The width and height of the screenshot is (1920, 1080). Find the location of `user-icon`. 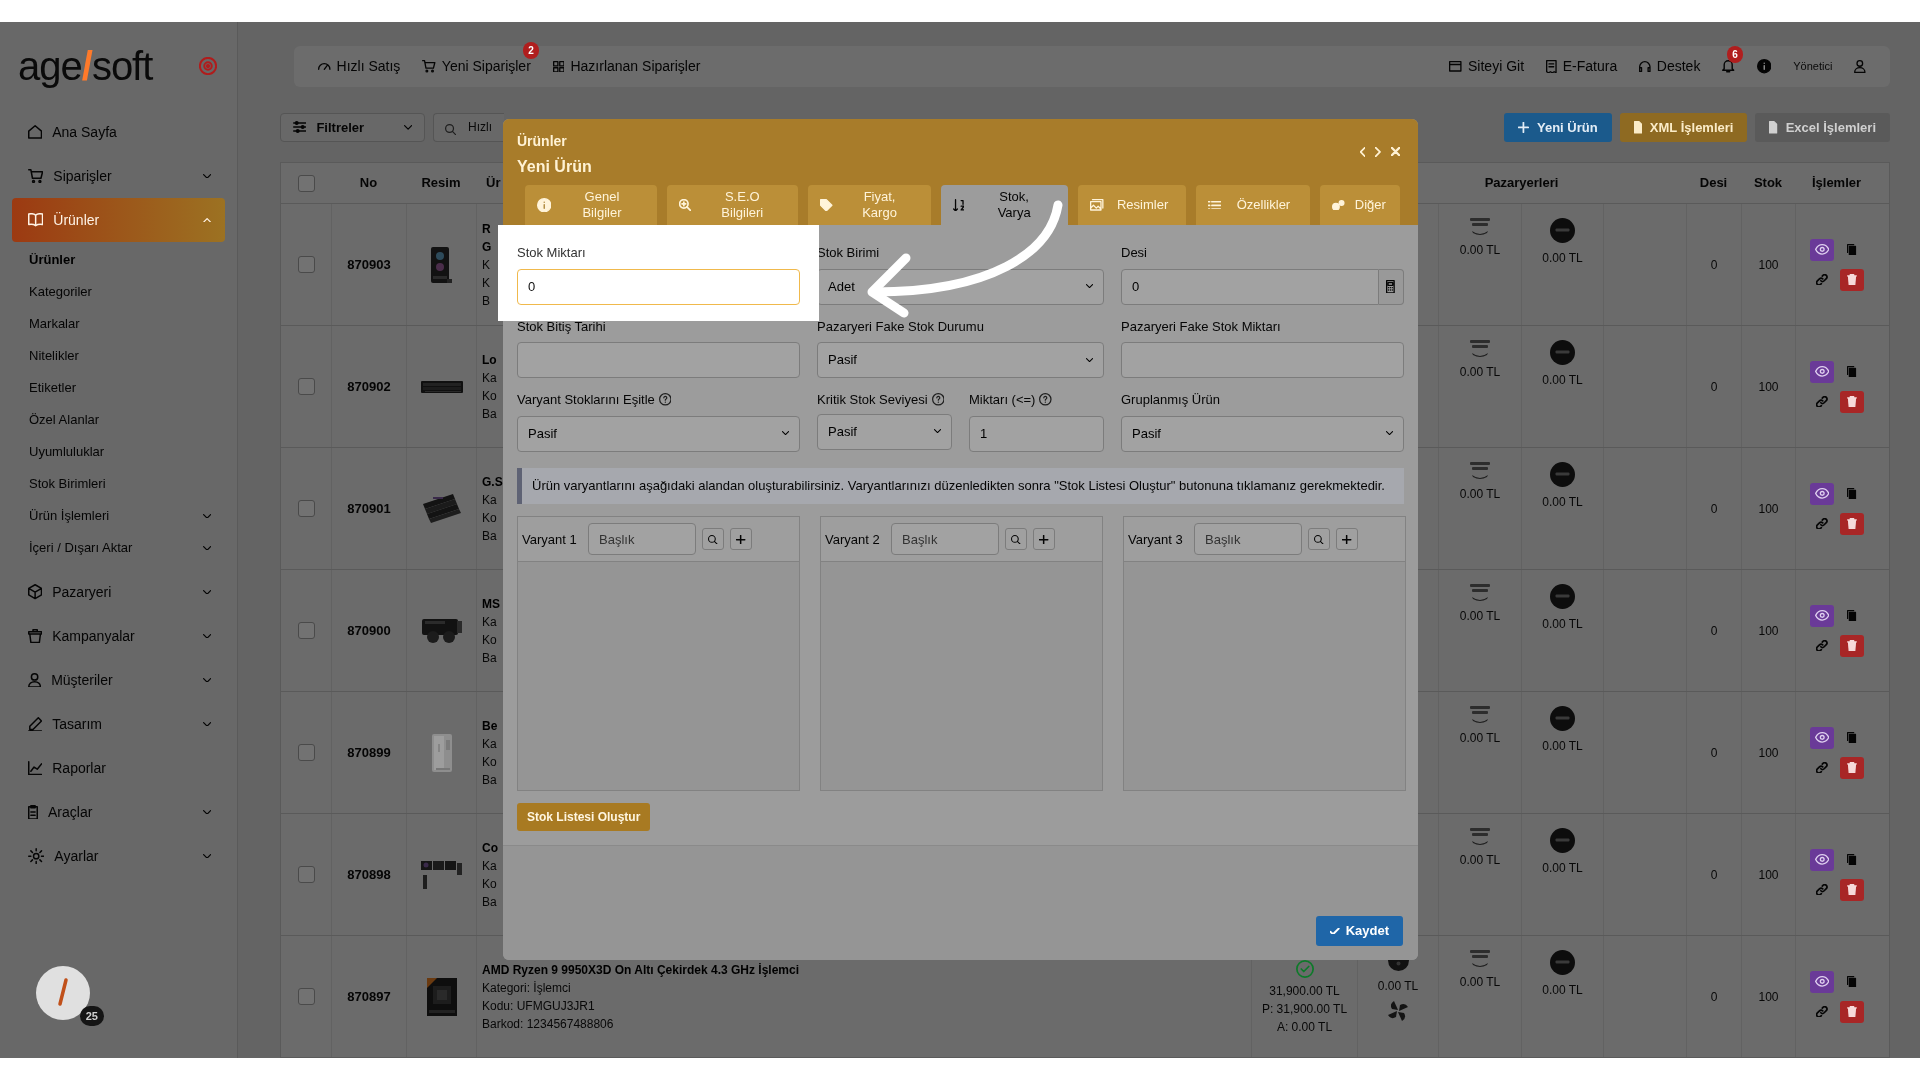

user-icon is located at coordinates (1860, 66).